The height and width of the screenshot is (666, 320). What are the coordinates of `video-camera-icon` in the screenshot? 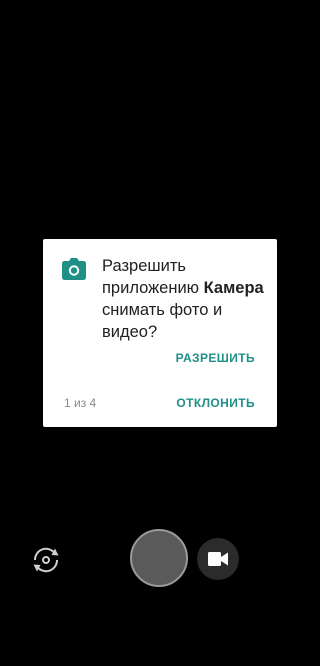 It's located at (218, 559).